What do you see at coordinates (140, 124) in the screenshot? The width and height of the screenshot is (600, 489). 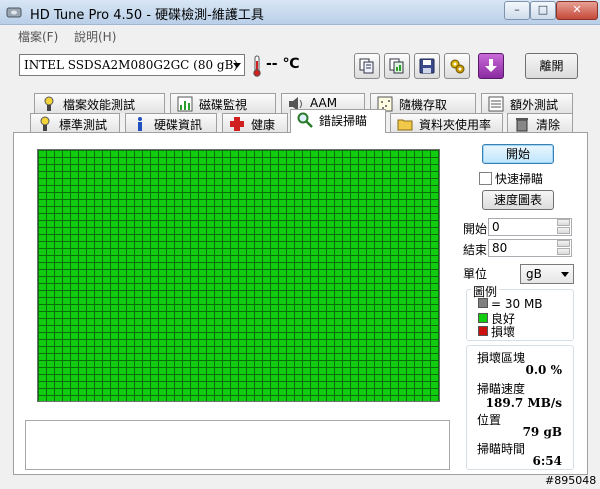 I see `info-icon` at bounding box center [140, 124].